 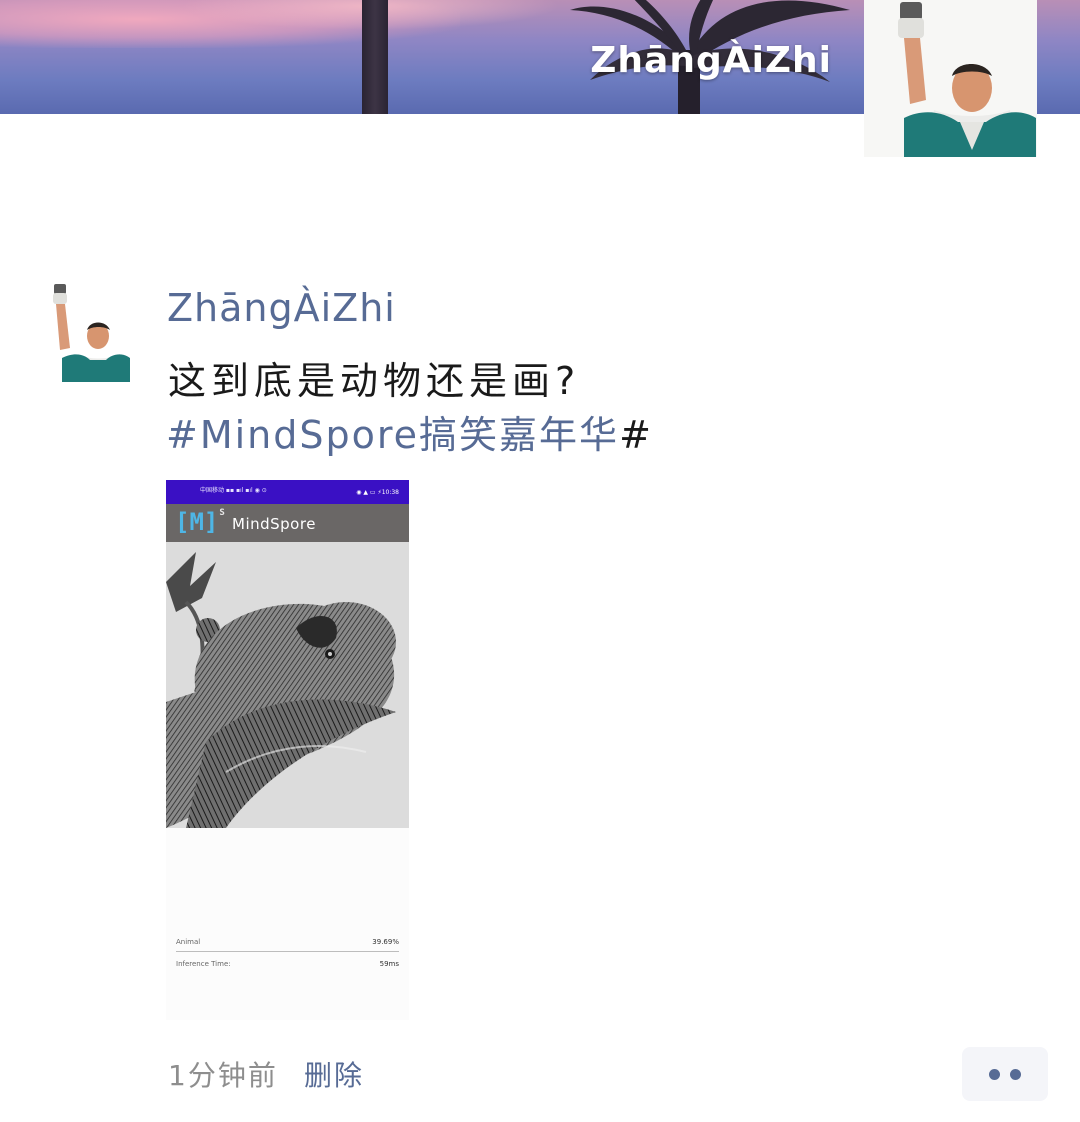 I want to click on parrot-drawing, so click(x=287, y=685).